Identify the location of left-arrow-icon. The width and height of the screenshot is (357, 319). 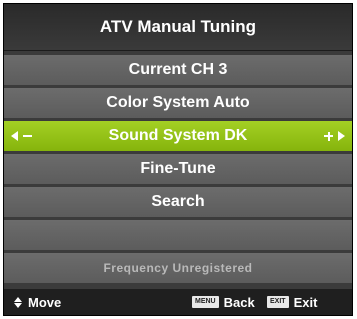
(14, 136).